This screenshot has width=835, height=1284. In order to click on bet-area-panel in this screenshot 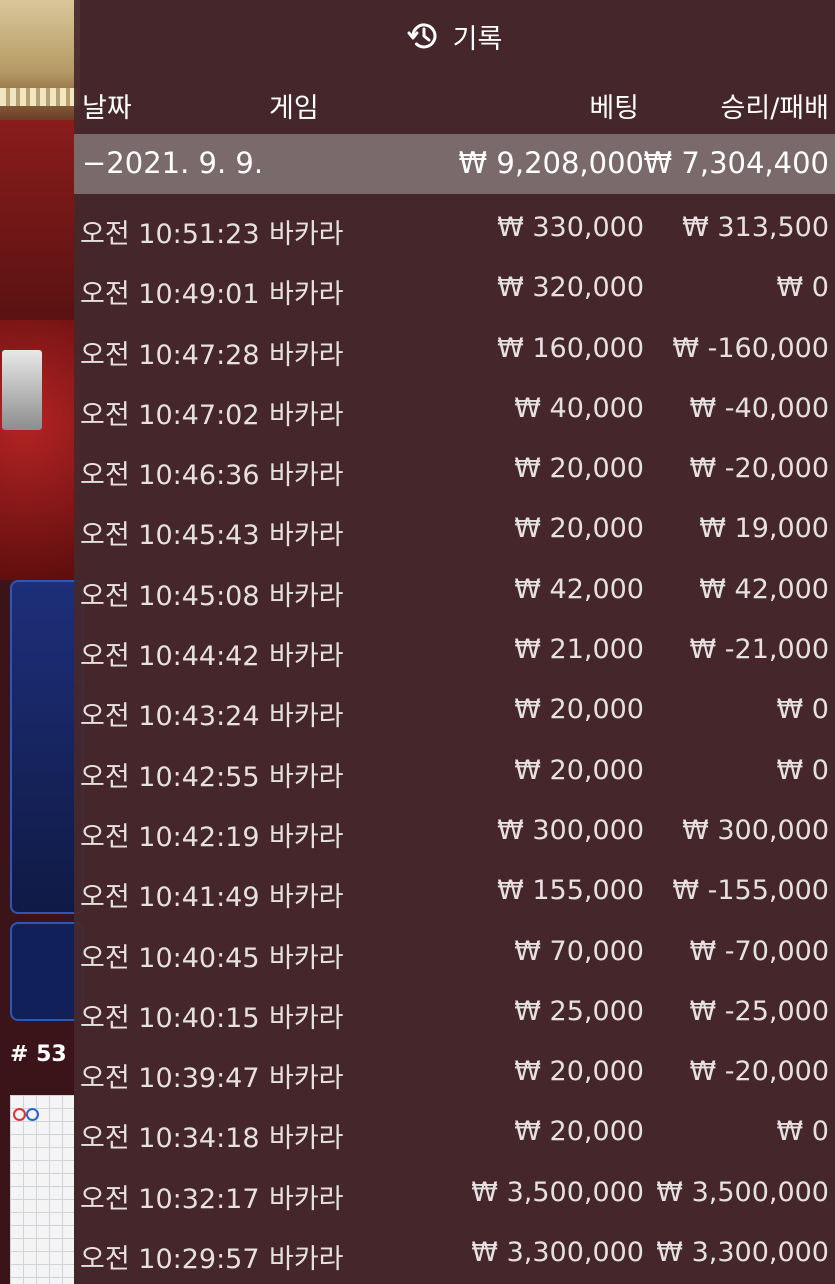, I will do `click(47, 747)`.